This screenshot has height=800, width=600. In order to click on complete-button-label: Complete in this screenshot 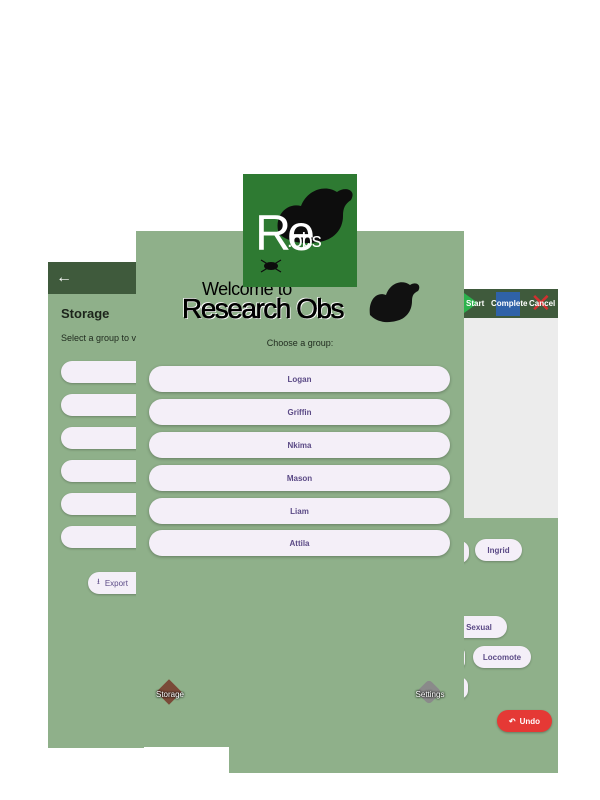, I will do `click(509, 303)`.